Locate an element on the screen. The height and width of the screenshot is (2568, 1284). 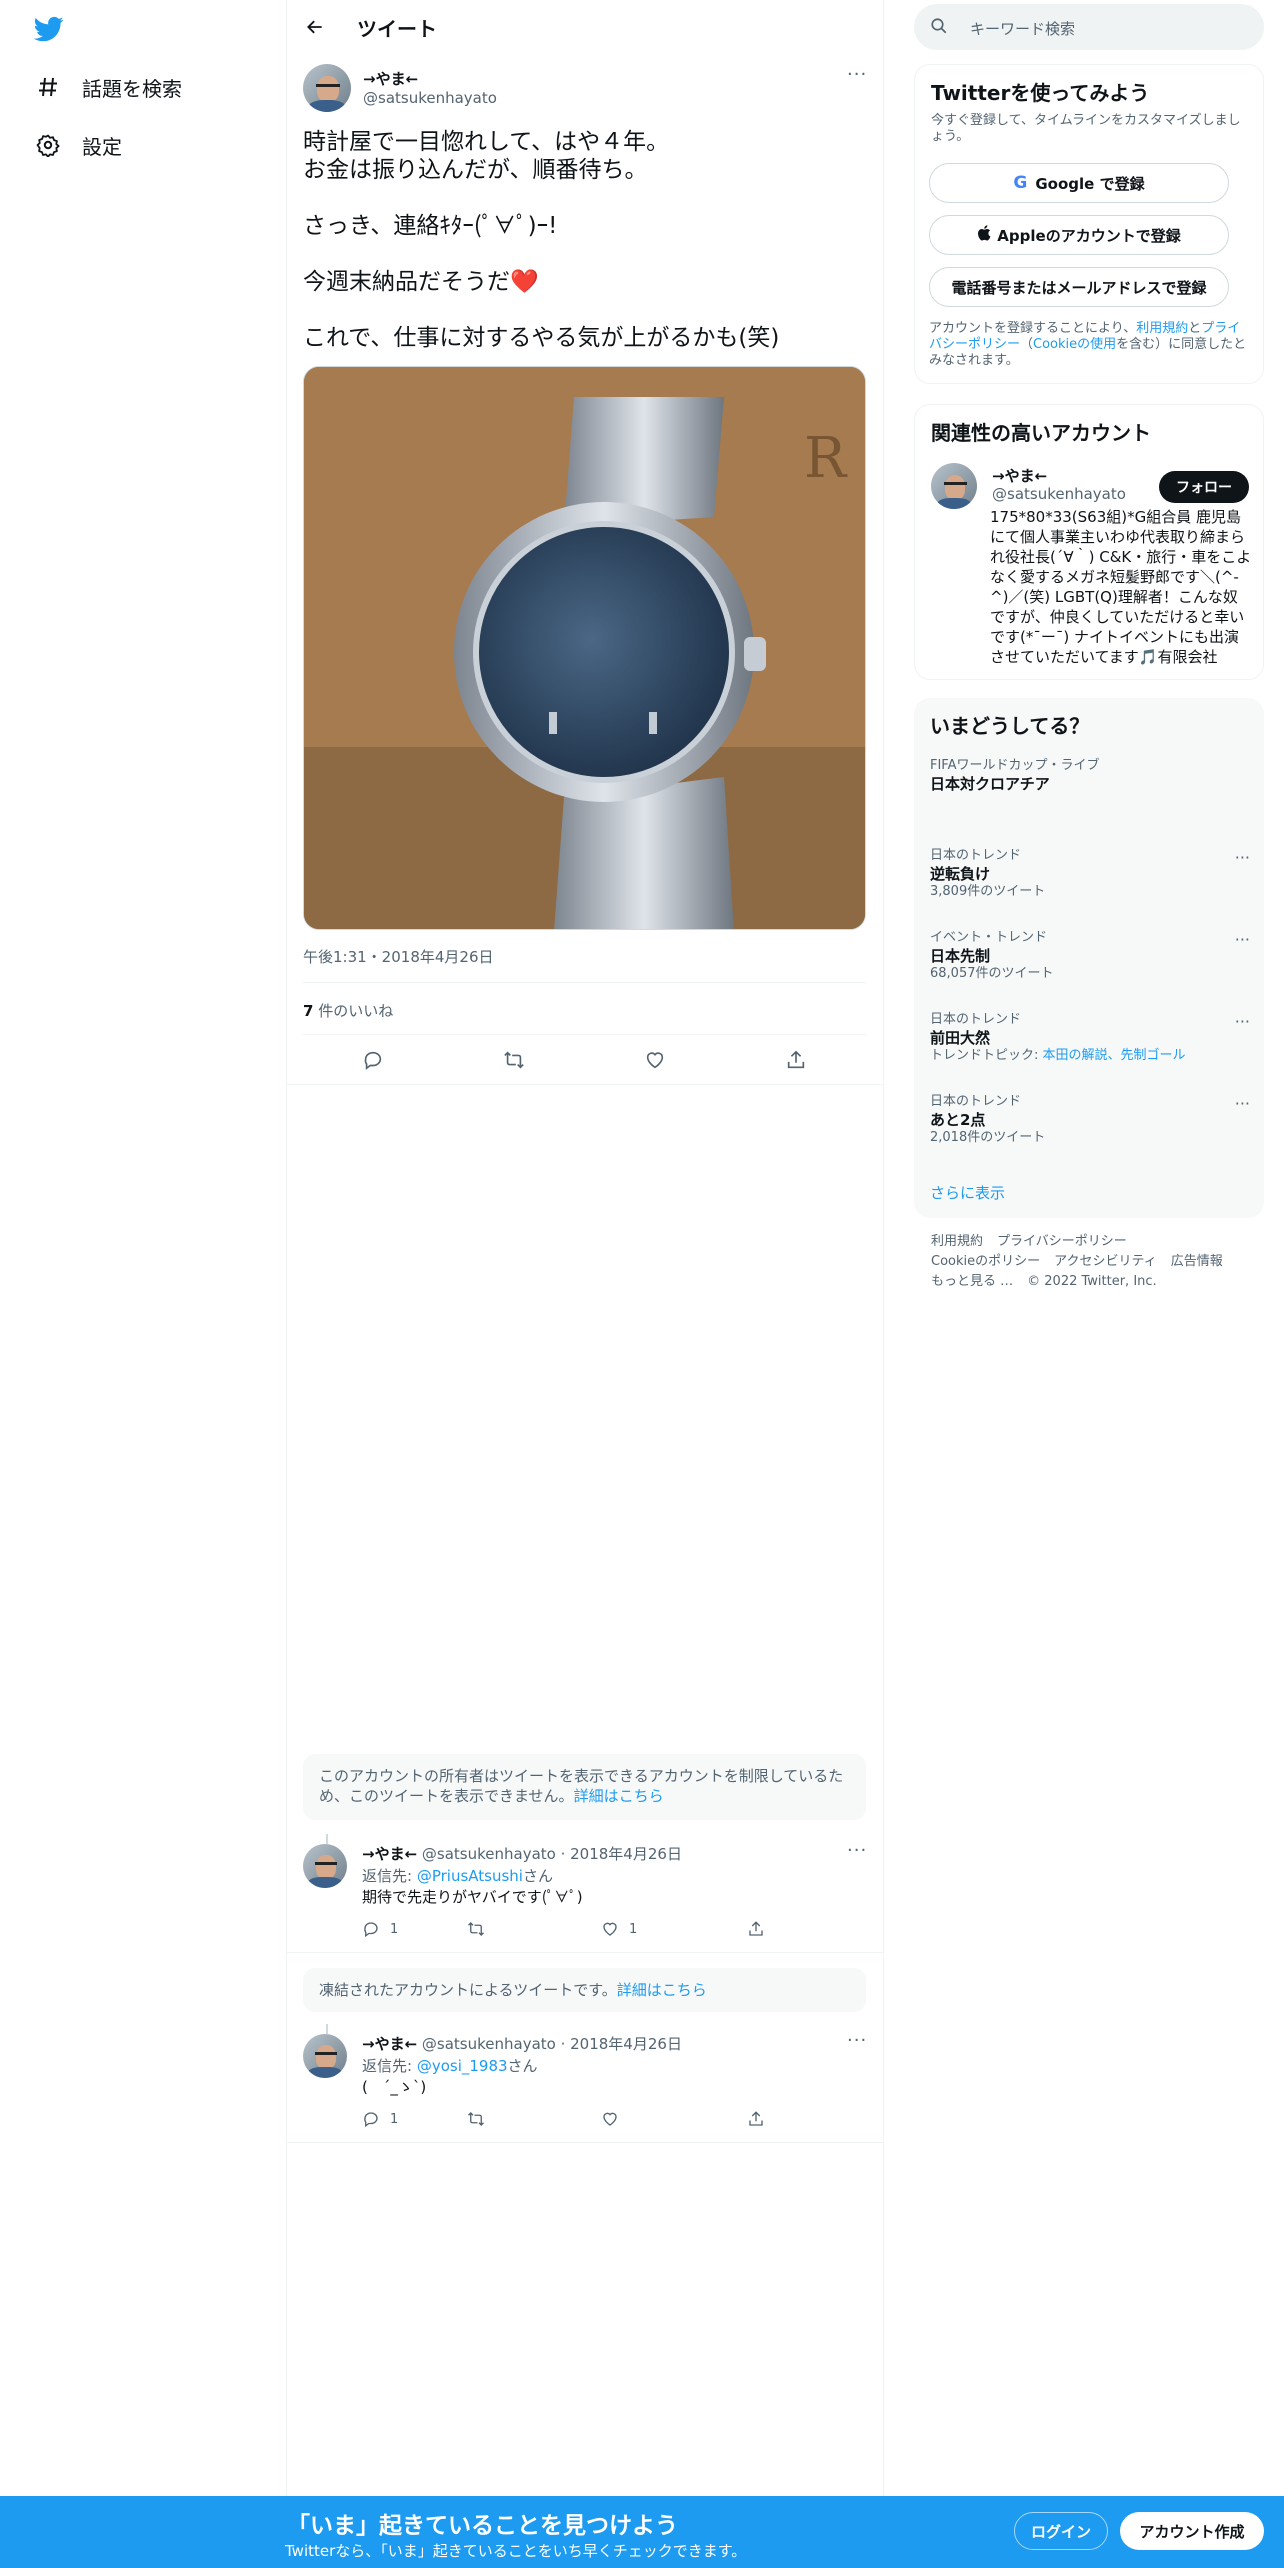
trend-item: 日本のトレンド 逆転負け 3,809件のツイート ··· is located at coordinates (1090, 874).